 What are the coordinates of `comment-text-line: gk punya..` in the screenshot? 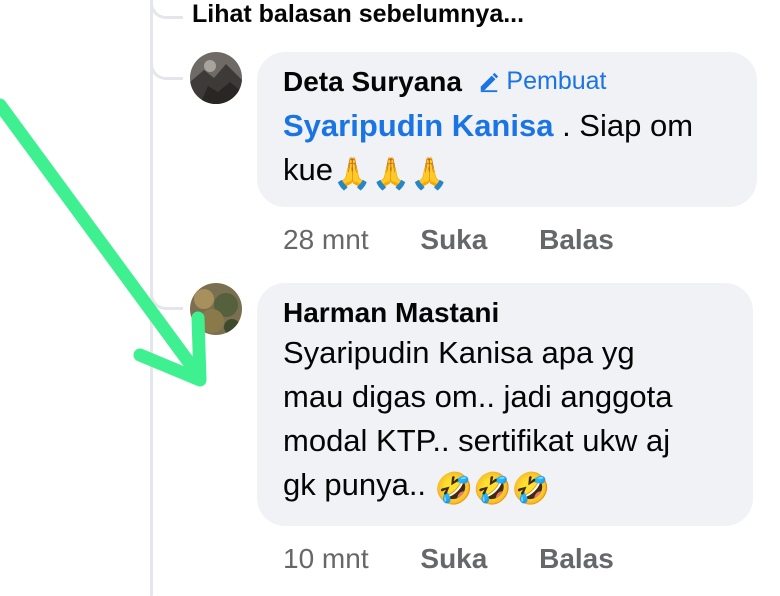 It's located at (359, 484).